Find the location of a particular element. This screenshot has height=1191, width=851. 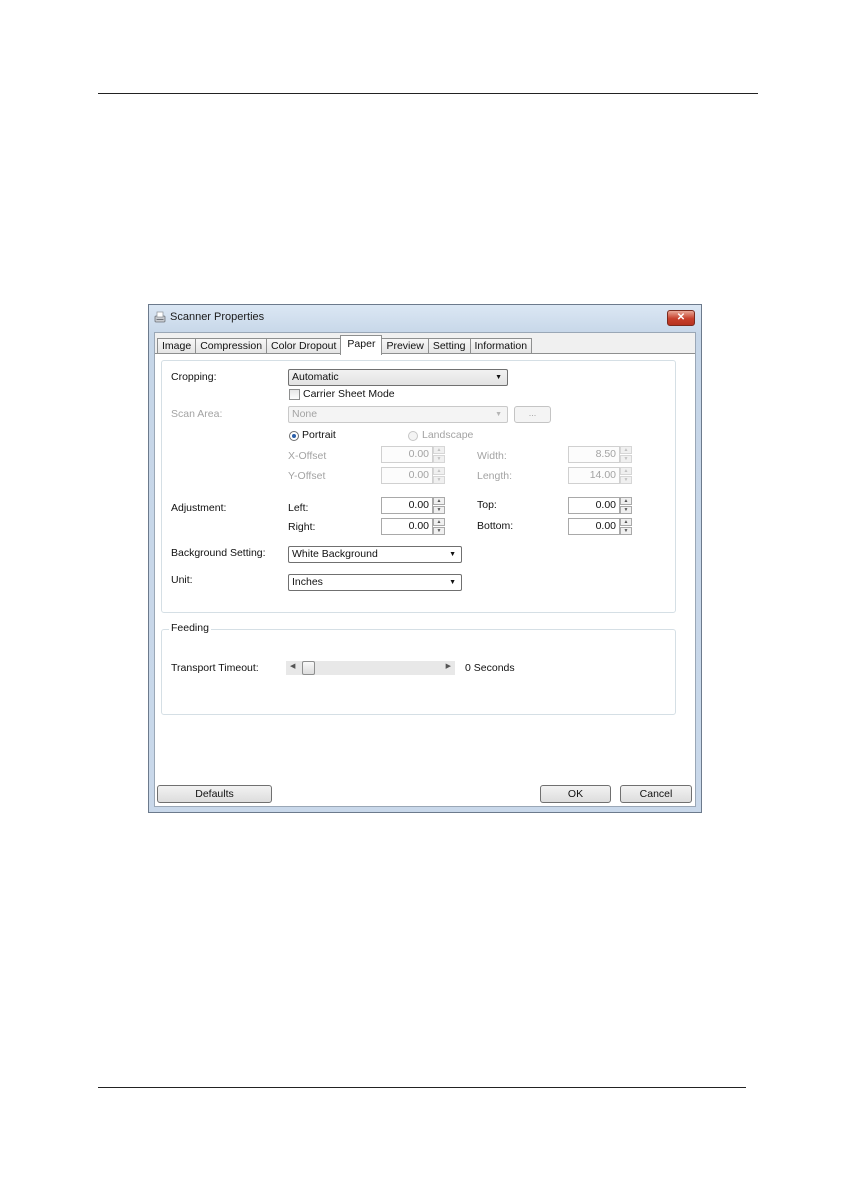

length-label: Length: is located at coordinates (495, 476).